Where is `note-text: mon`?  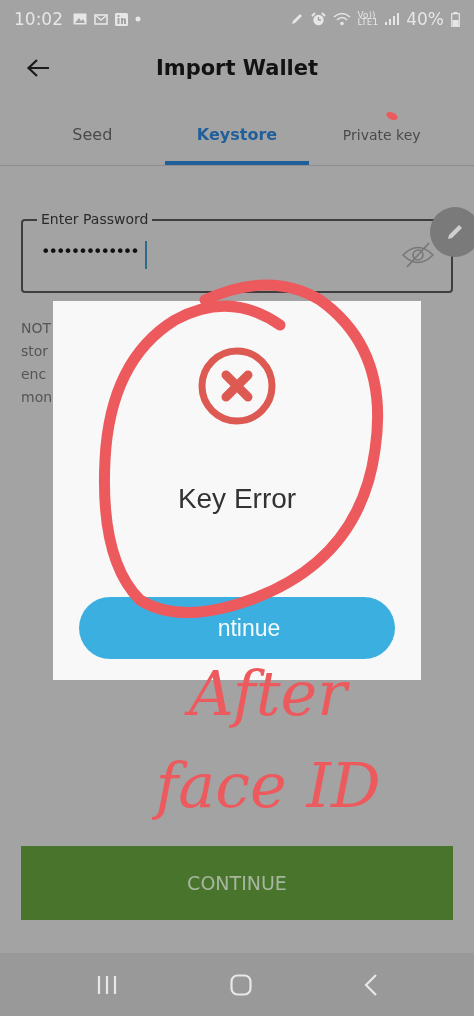 note-text: mon is located at coordinates (37, 397).